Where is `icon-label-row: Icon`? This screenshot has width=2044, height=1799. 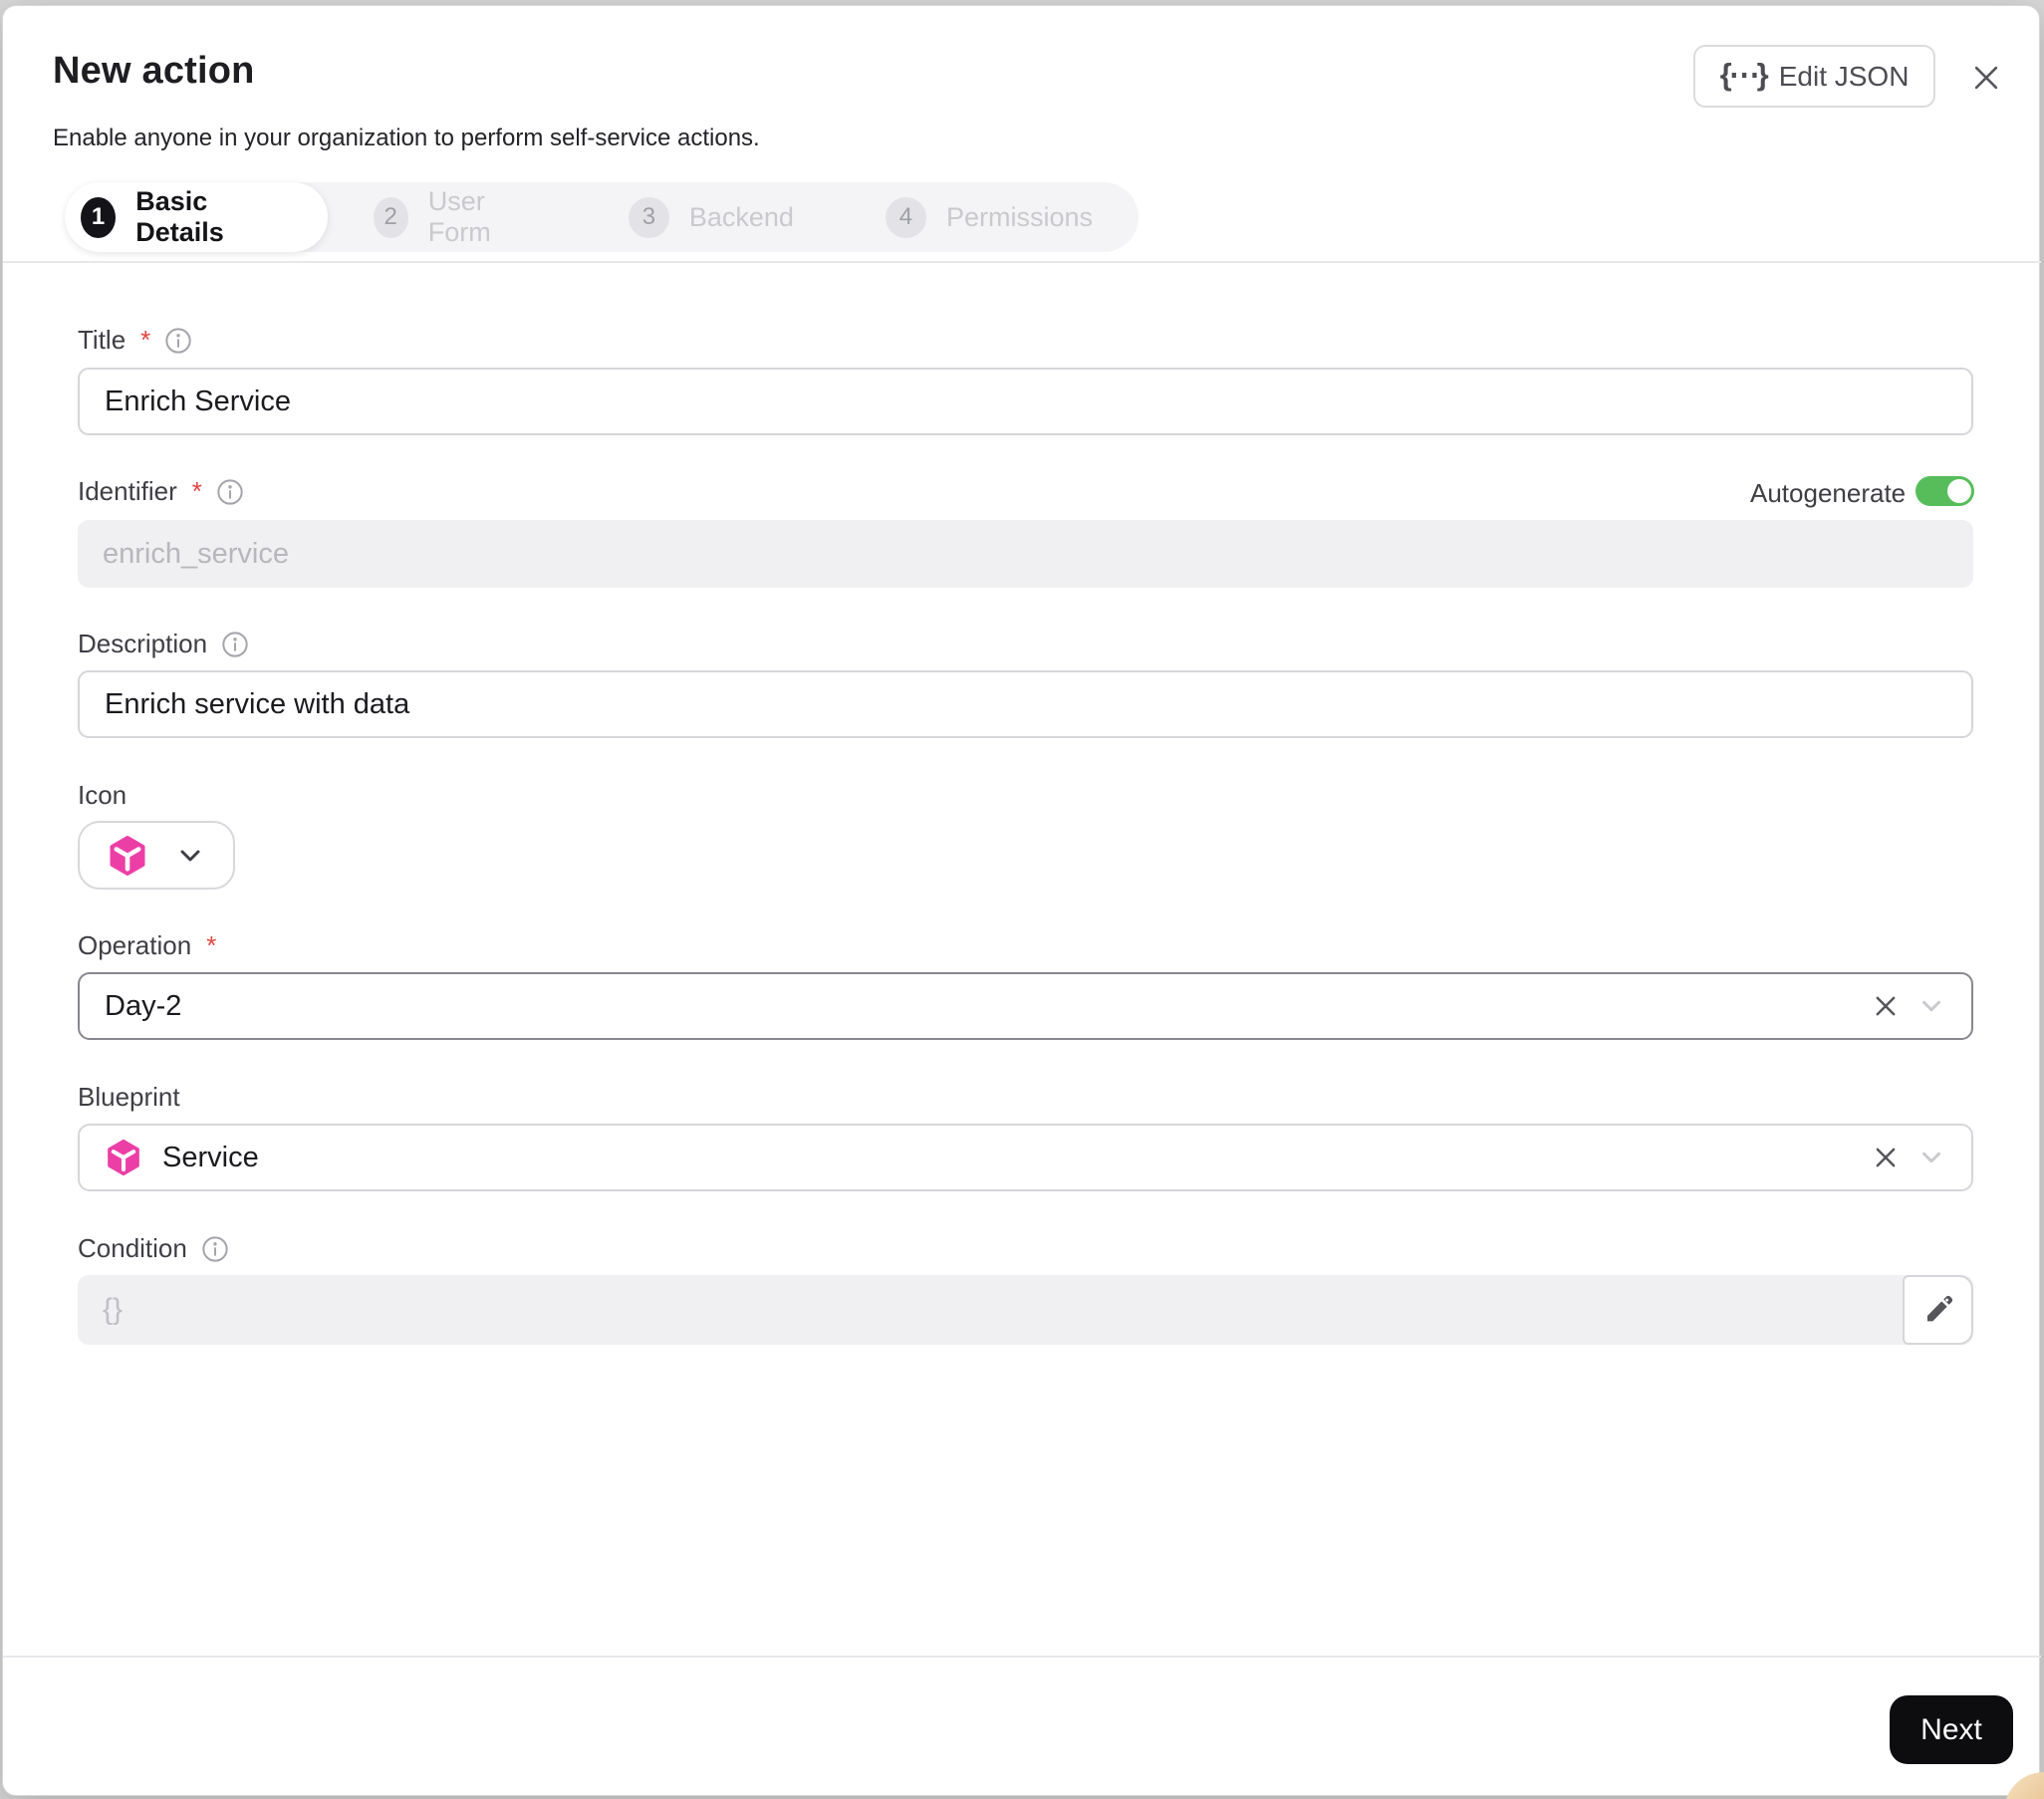 icon-label-row: Icon is located at coordinates (103, 795).